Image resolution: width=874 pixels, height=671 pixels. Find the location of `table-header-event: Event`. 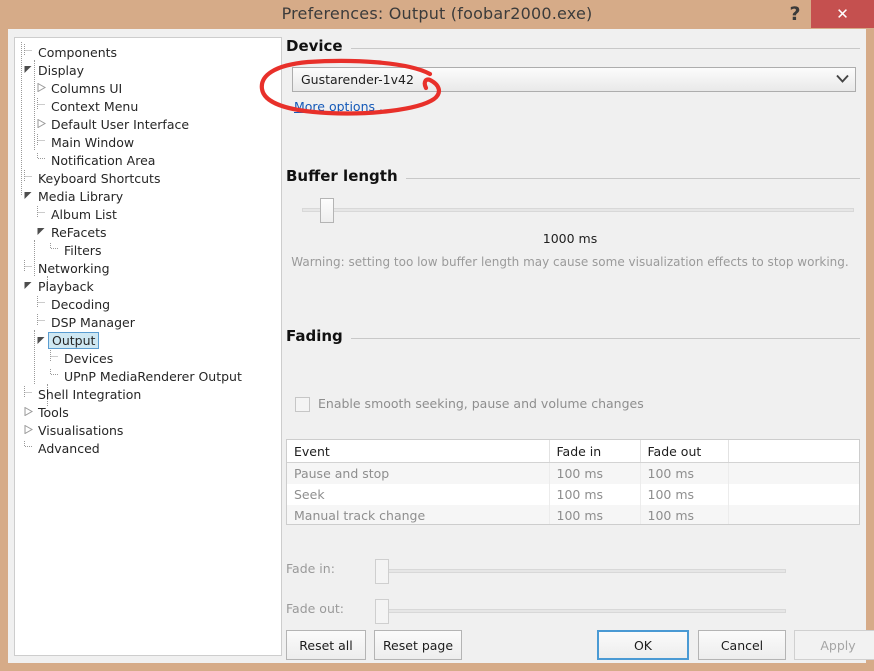

table-header-event: Event is located at coordinates (418, 451).